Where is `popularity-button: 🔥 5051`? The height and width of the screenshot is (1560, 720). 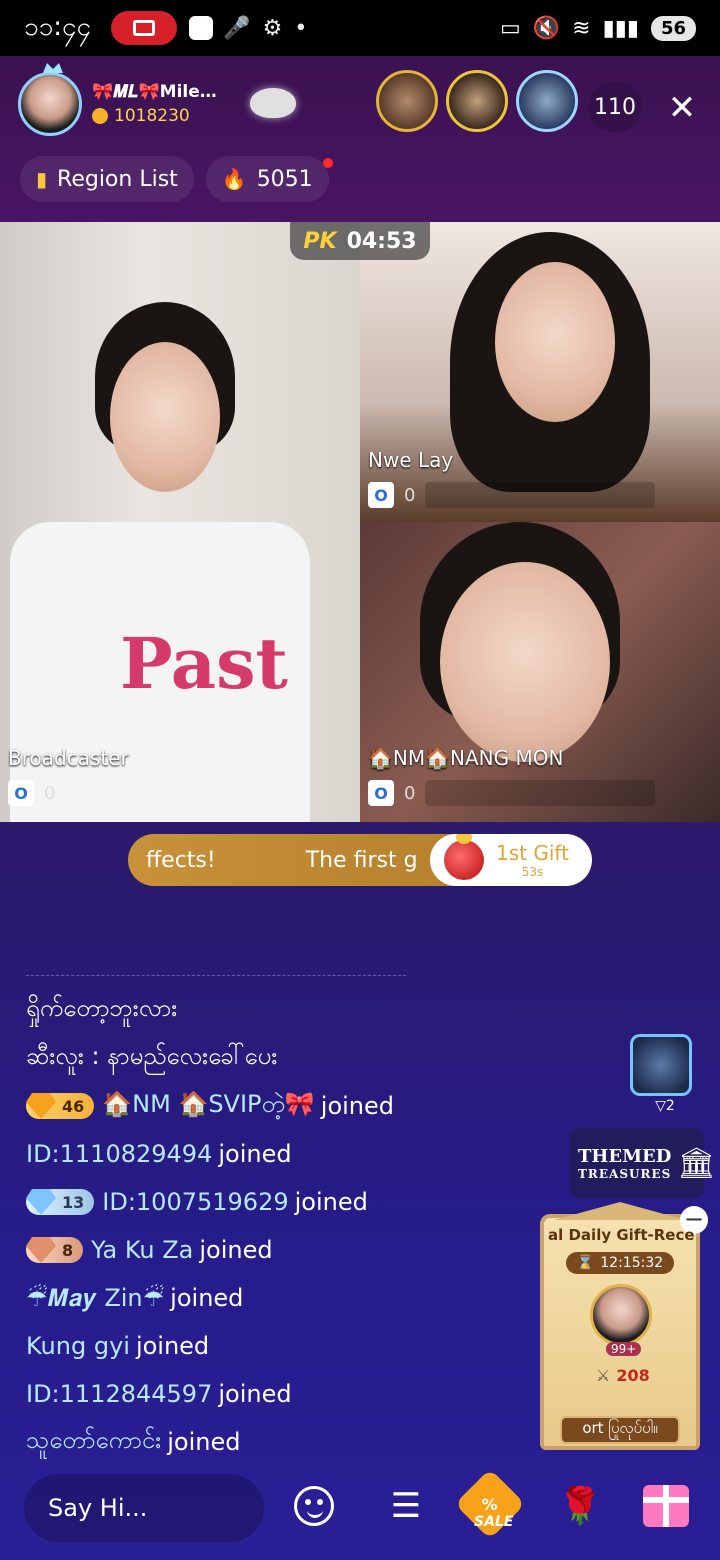 popularity-button: 🔥 5051 is located at coordinates (269, 179).